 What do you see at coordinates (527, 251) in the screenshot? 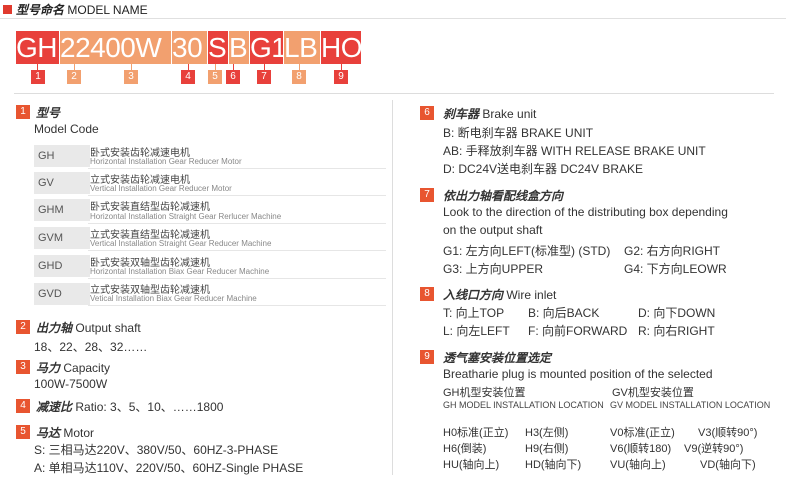
I see `s7-g1: G1: 左方向LEFT(标准型) (STD)` at bounding box center [527, 251].